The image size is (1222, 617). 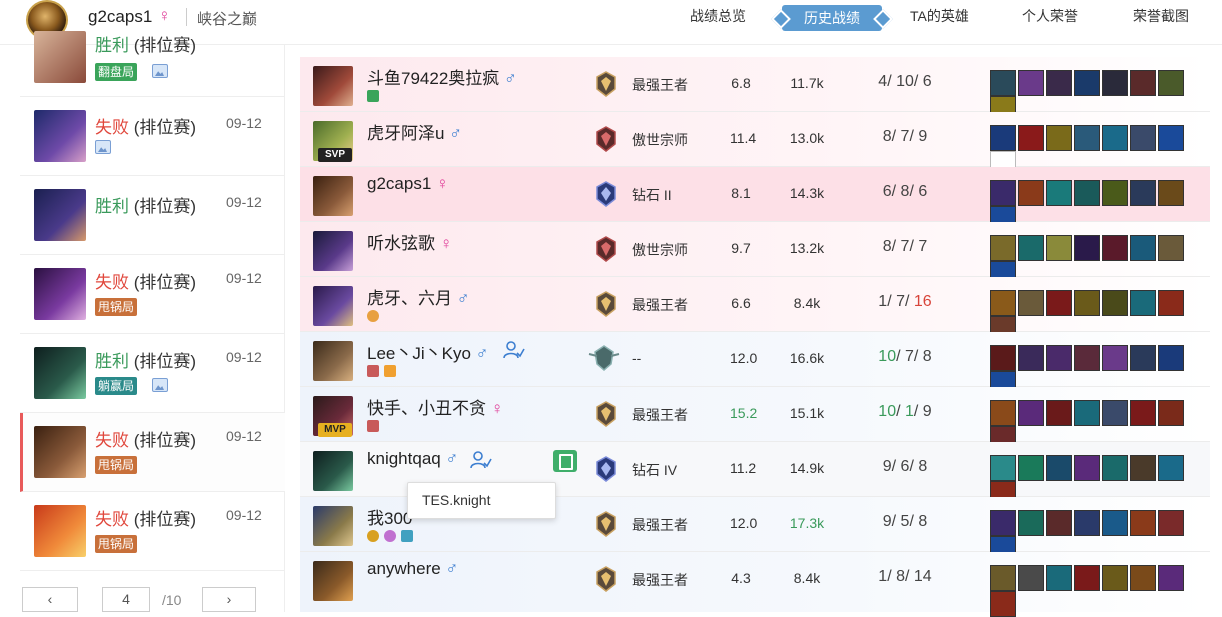 What do you see at coordinates (409, 241) in the screenshot?
I see `player-name: 听水弦歌 ♀` at bounding box center [409, 241].